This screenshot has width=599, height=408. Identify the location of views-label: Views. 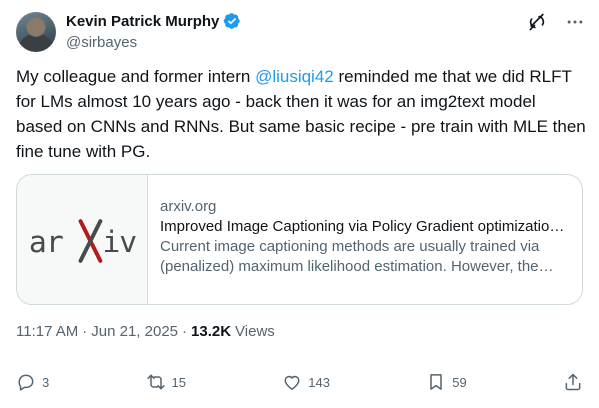
(255, 331).